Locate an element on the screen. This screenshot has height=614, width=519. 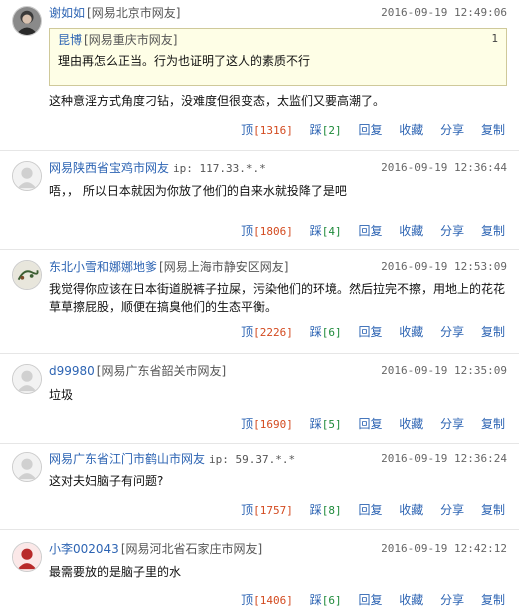
upvote-button: 顶[1806] is located at coordinates (267, 231).